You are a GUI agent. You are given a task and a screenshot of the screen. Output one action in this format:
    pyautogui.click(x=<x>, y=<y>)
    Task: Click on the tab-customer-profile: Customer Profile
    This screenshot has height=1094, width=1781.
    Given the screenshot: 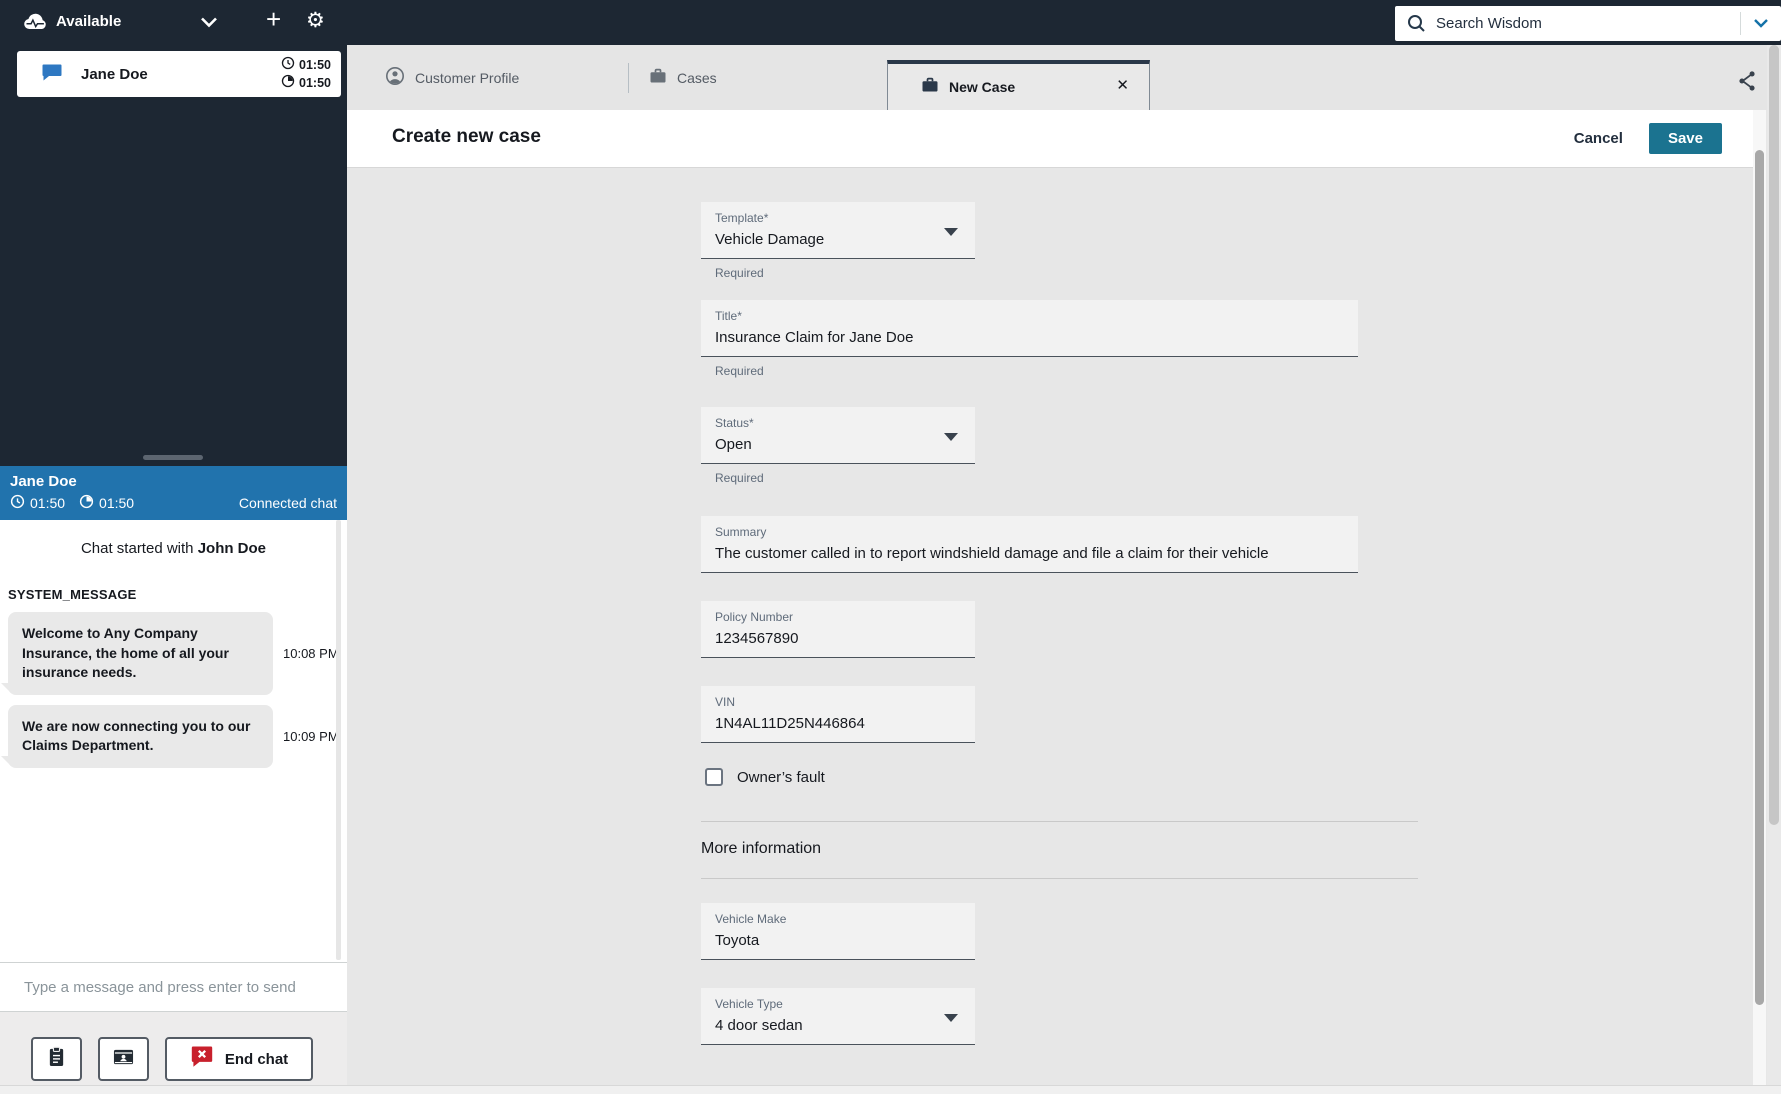 What is the action you would take?
    pyautogui.click(x=452, y=77)
    